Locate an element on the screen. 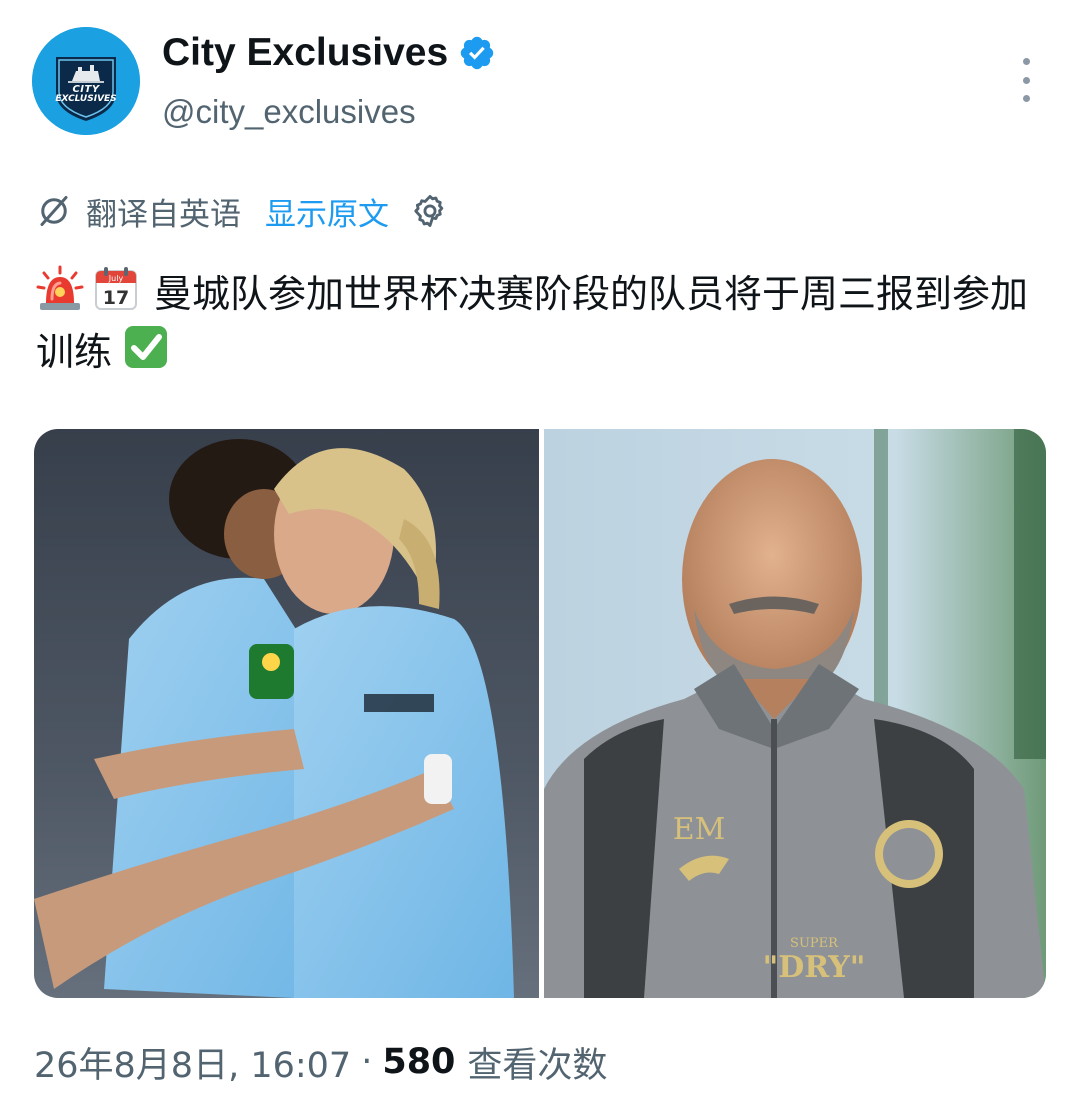 This screenshot has width=1080, height=1119. more-options-button is located at coordinates (1026, 80).